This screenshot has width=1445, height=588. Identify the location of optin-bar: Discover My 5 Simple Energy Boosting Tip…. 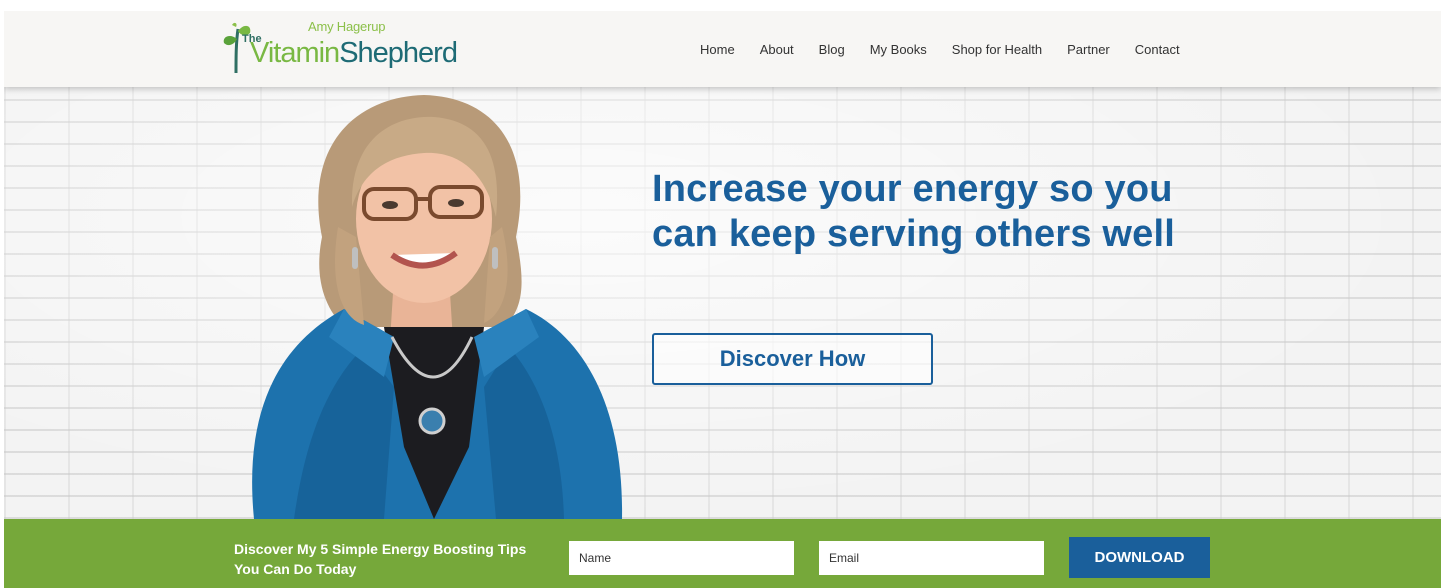
(722, 553).